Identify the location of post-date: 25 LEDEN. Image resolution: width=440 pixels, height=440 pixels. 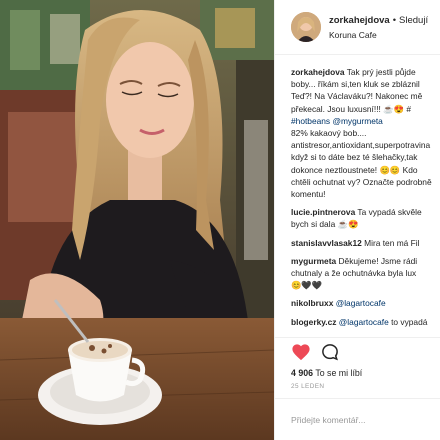
(308, 386).